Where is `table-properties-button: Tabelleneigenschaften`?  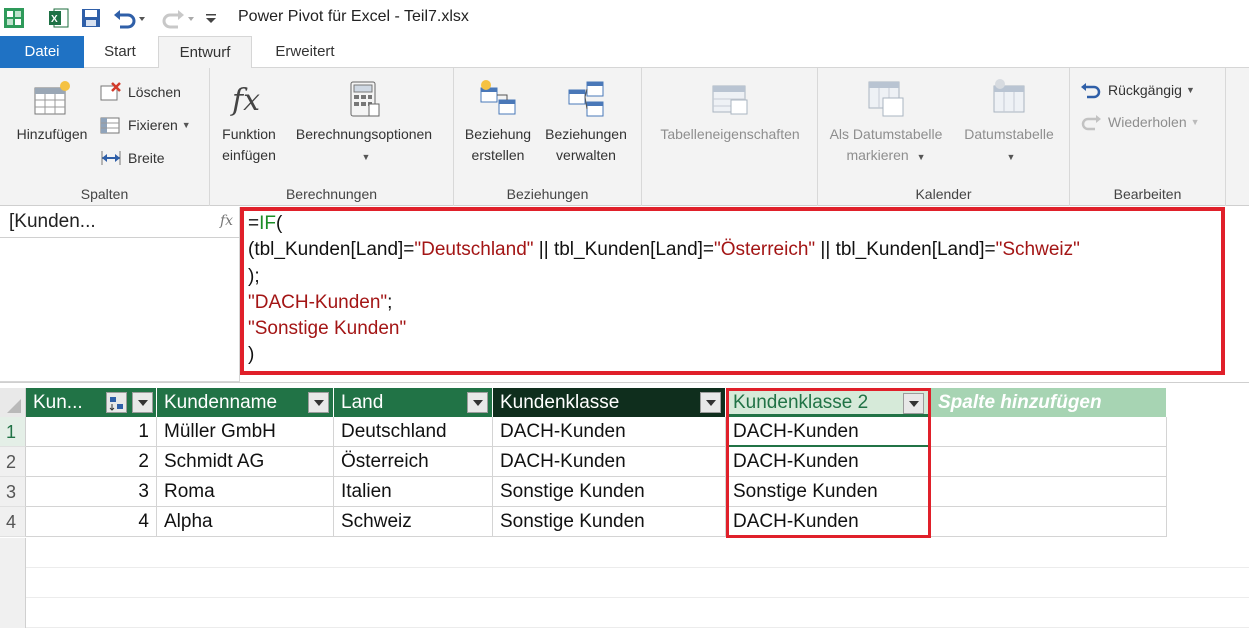
table-properties-button: Tabelleneigenschaften is located at coordinates (730, 111).